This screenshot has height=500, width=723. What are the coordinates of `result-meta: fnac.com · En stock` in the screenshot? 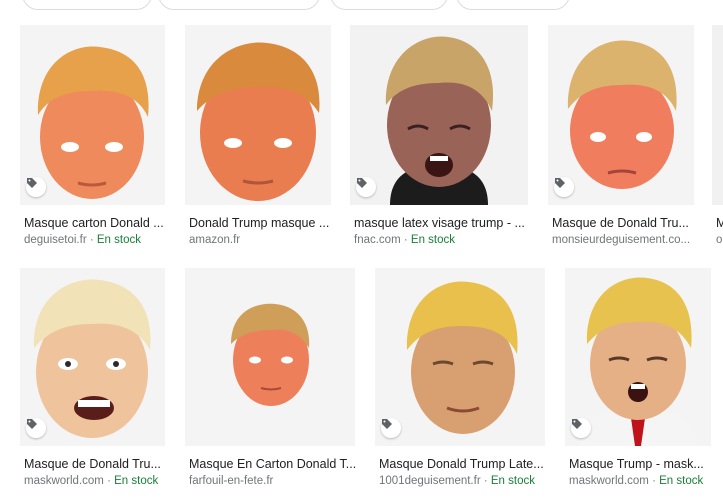 It's located at (442, 240).